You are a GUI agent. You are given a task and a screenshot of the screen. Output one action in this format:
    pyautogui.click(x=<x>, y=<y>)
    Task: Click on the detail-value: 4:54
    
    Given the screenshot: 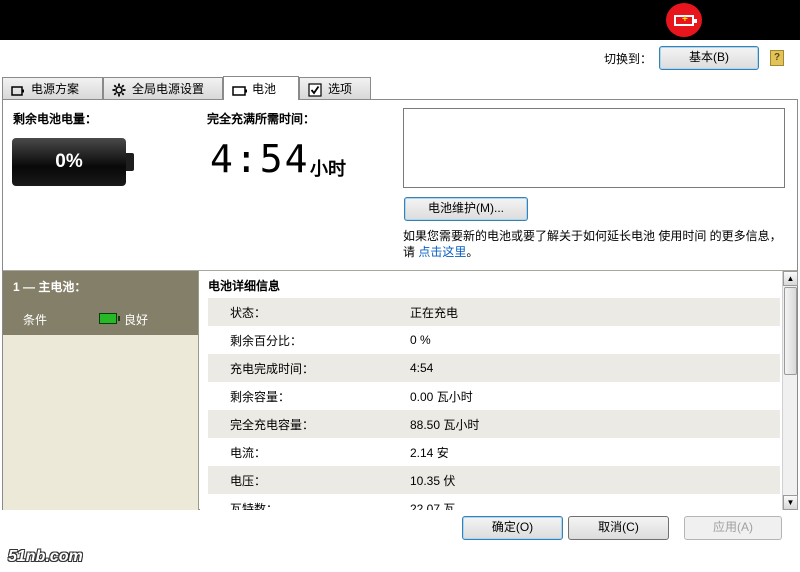 What is the action you would take?
    pyautogui.click(x=422, y=368)
    